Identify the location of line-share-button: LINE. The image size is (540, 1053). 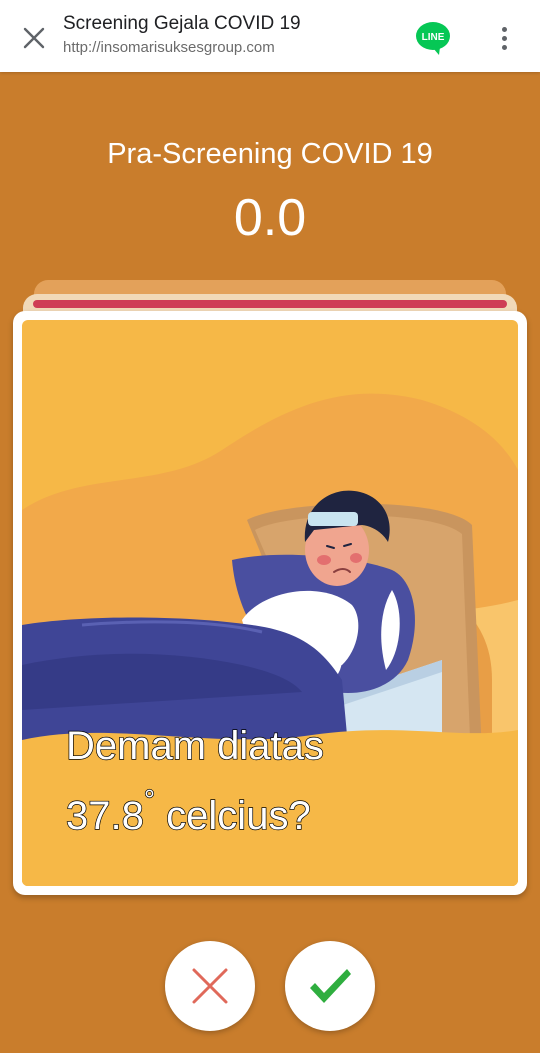
(433, 38).